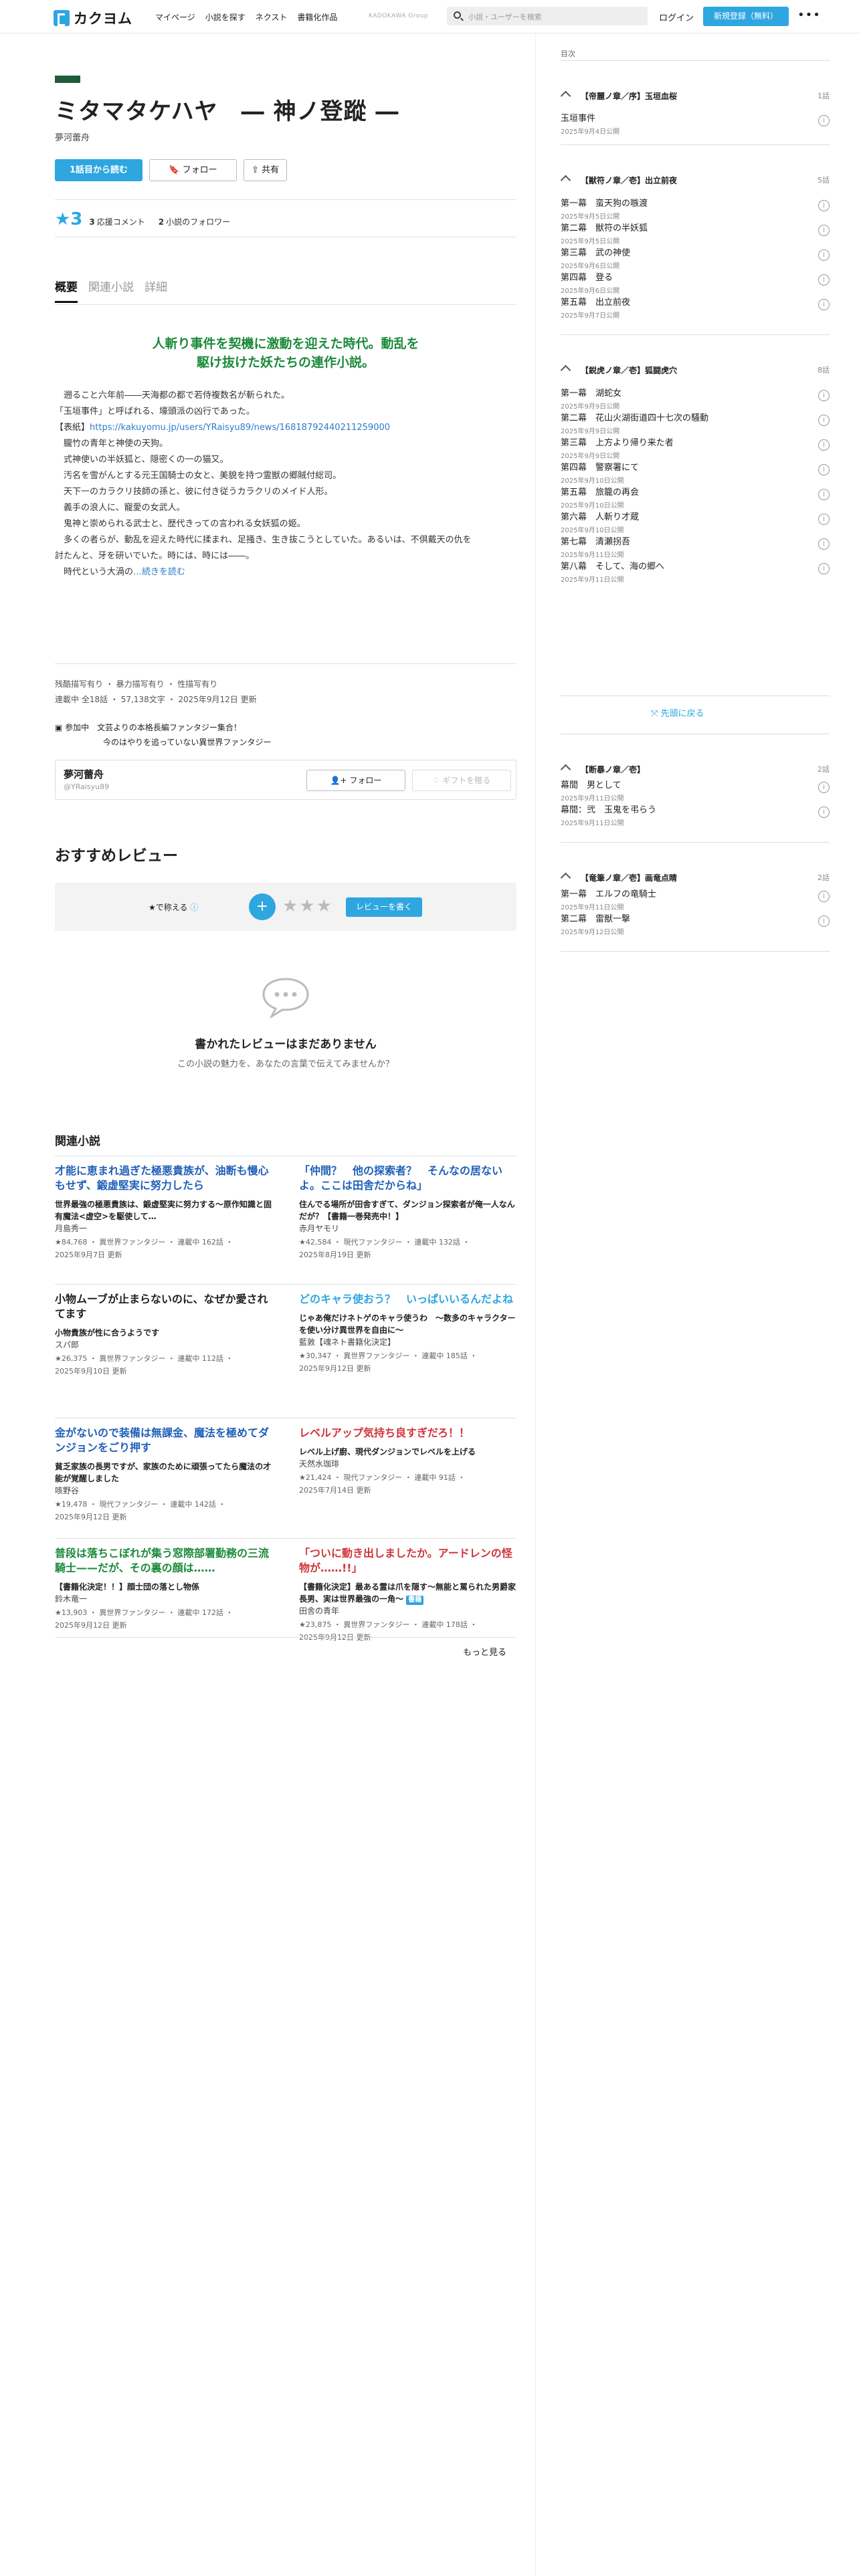  Describe the element at coordinates (695, 96) in the screenshot. I see `chapter-header: 【帝麗ノ章／序】玉垣血桜 1話` at that location.